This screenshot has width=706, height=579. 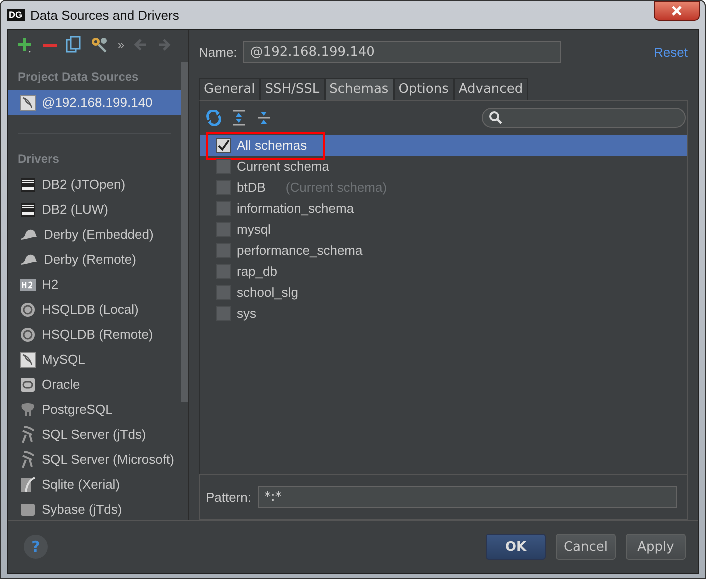 What do you see at coordinates (94, 284) in the screenshot?
I see `driver-item: H2` at bounding box center [94, 284].